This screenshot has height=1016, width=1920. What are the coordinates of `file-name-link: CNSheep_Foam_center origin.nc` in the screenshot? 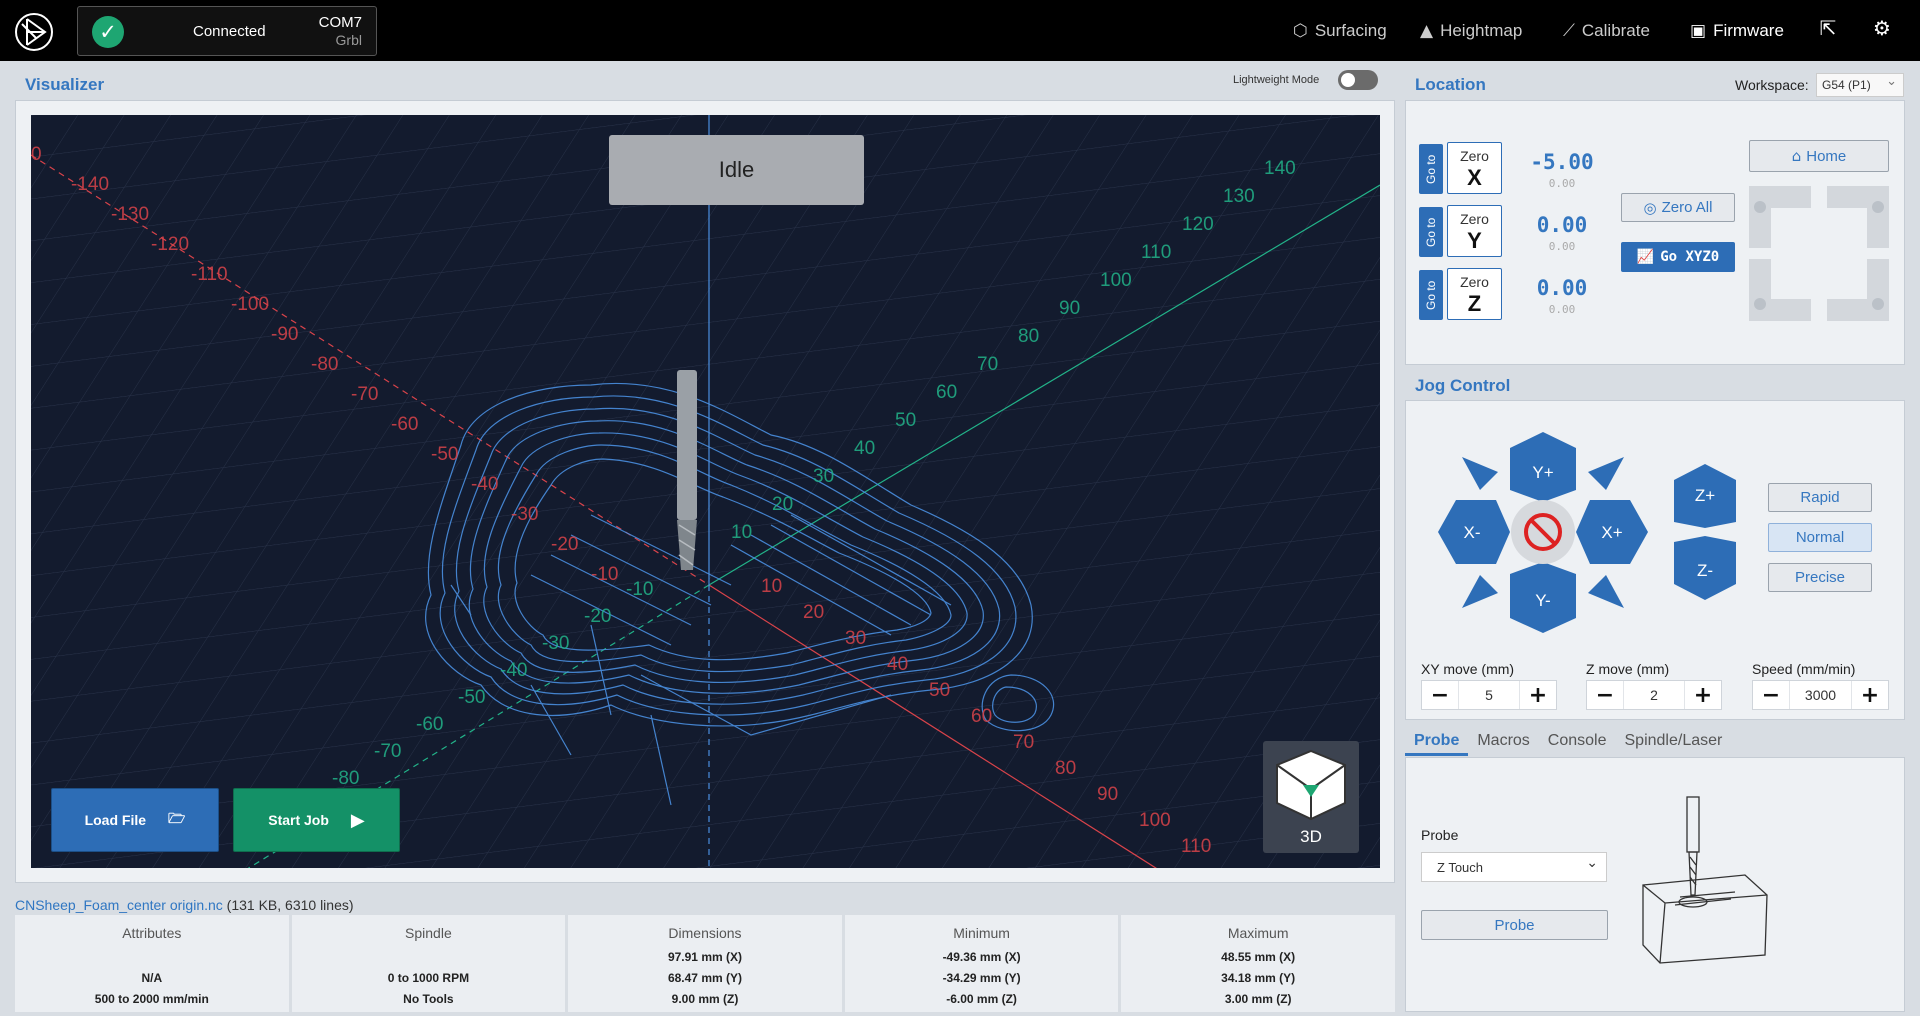 It's located at (119, 905).